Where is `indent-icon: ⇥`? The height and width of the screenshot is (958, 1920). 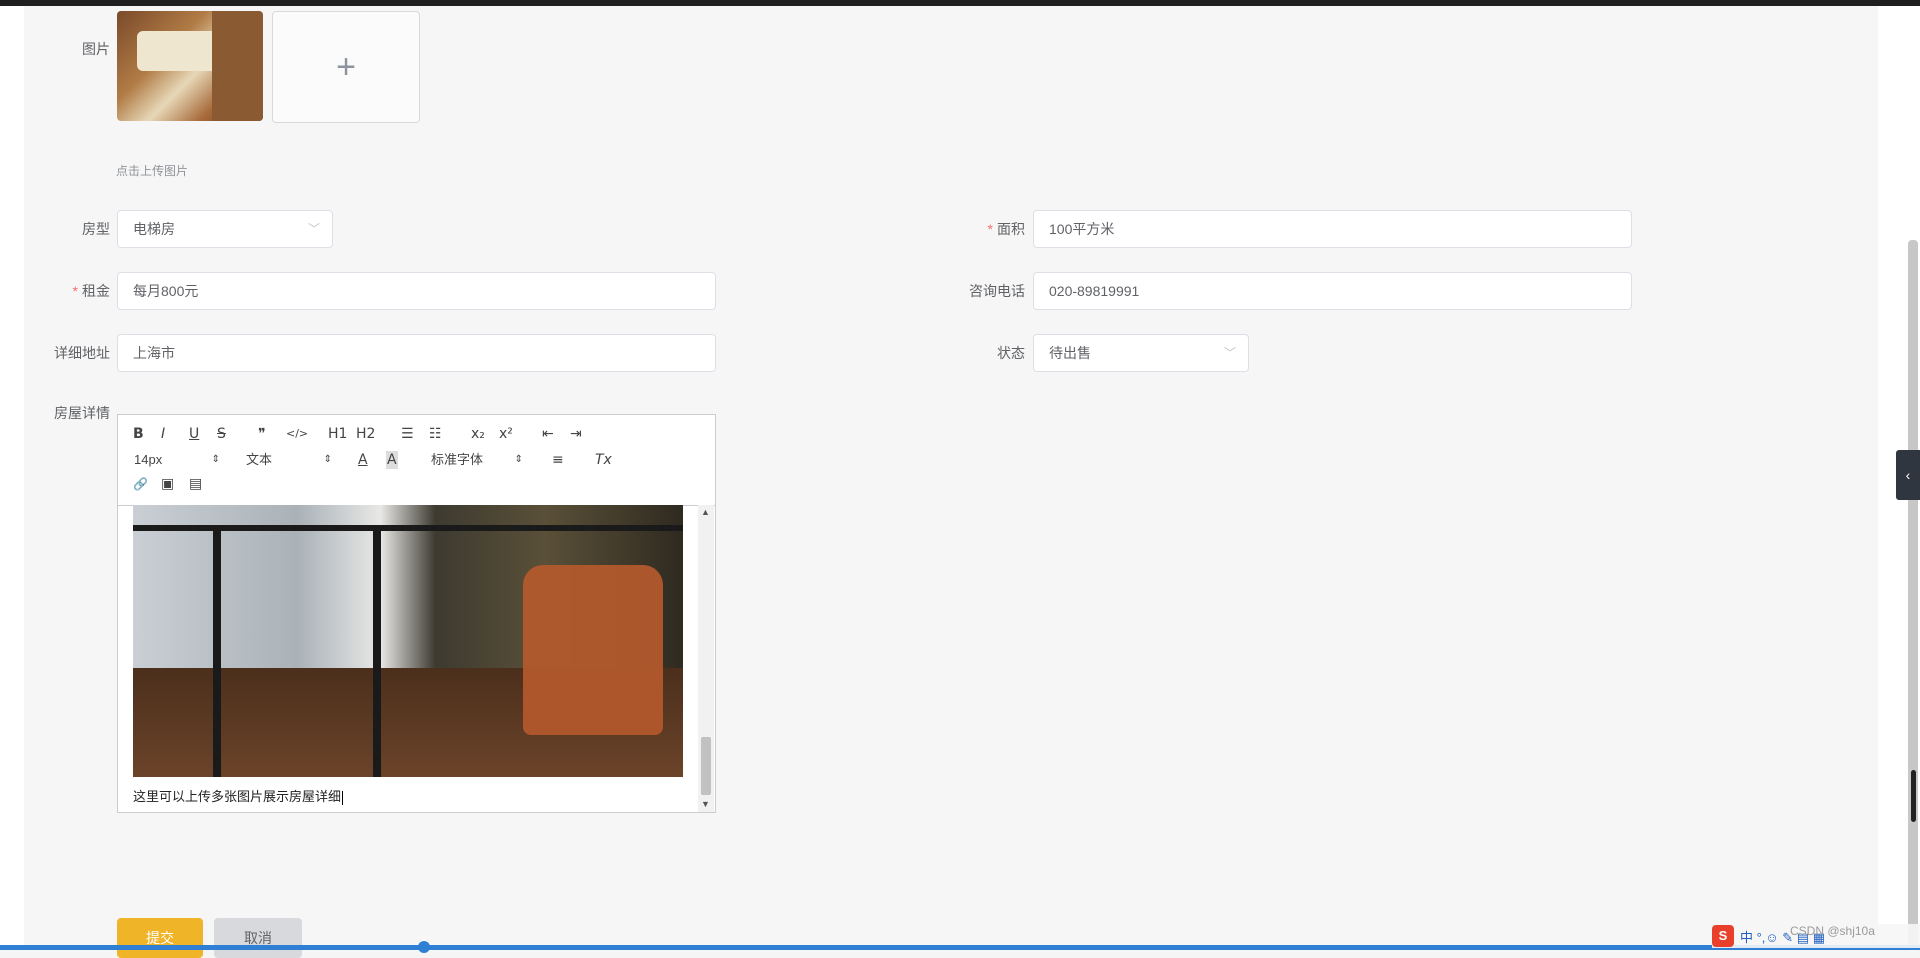
indent-icon: ⇥ is located at coordinates (576, 434).